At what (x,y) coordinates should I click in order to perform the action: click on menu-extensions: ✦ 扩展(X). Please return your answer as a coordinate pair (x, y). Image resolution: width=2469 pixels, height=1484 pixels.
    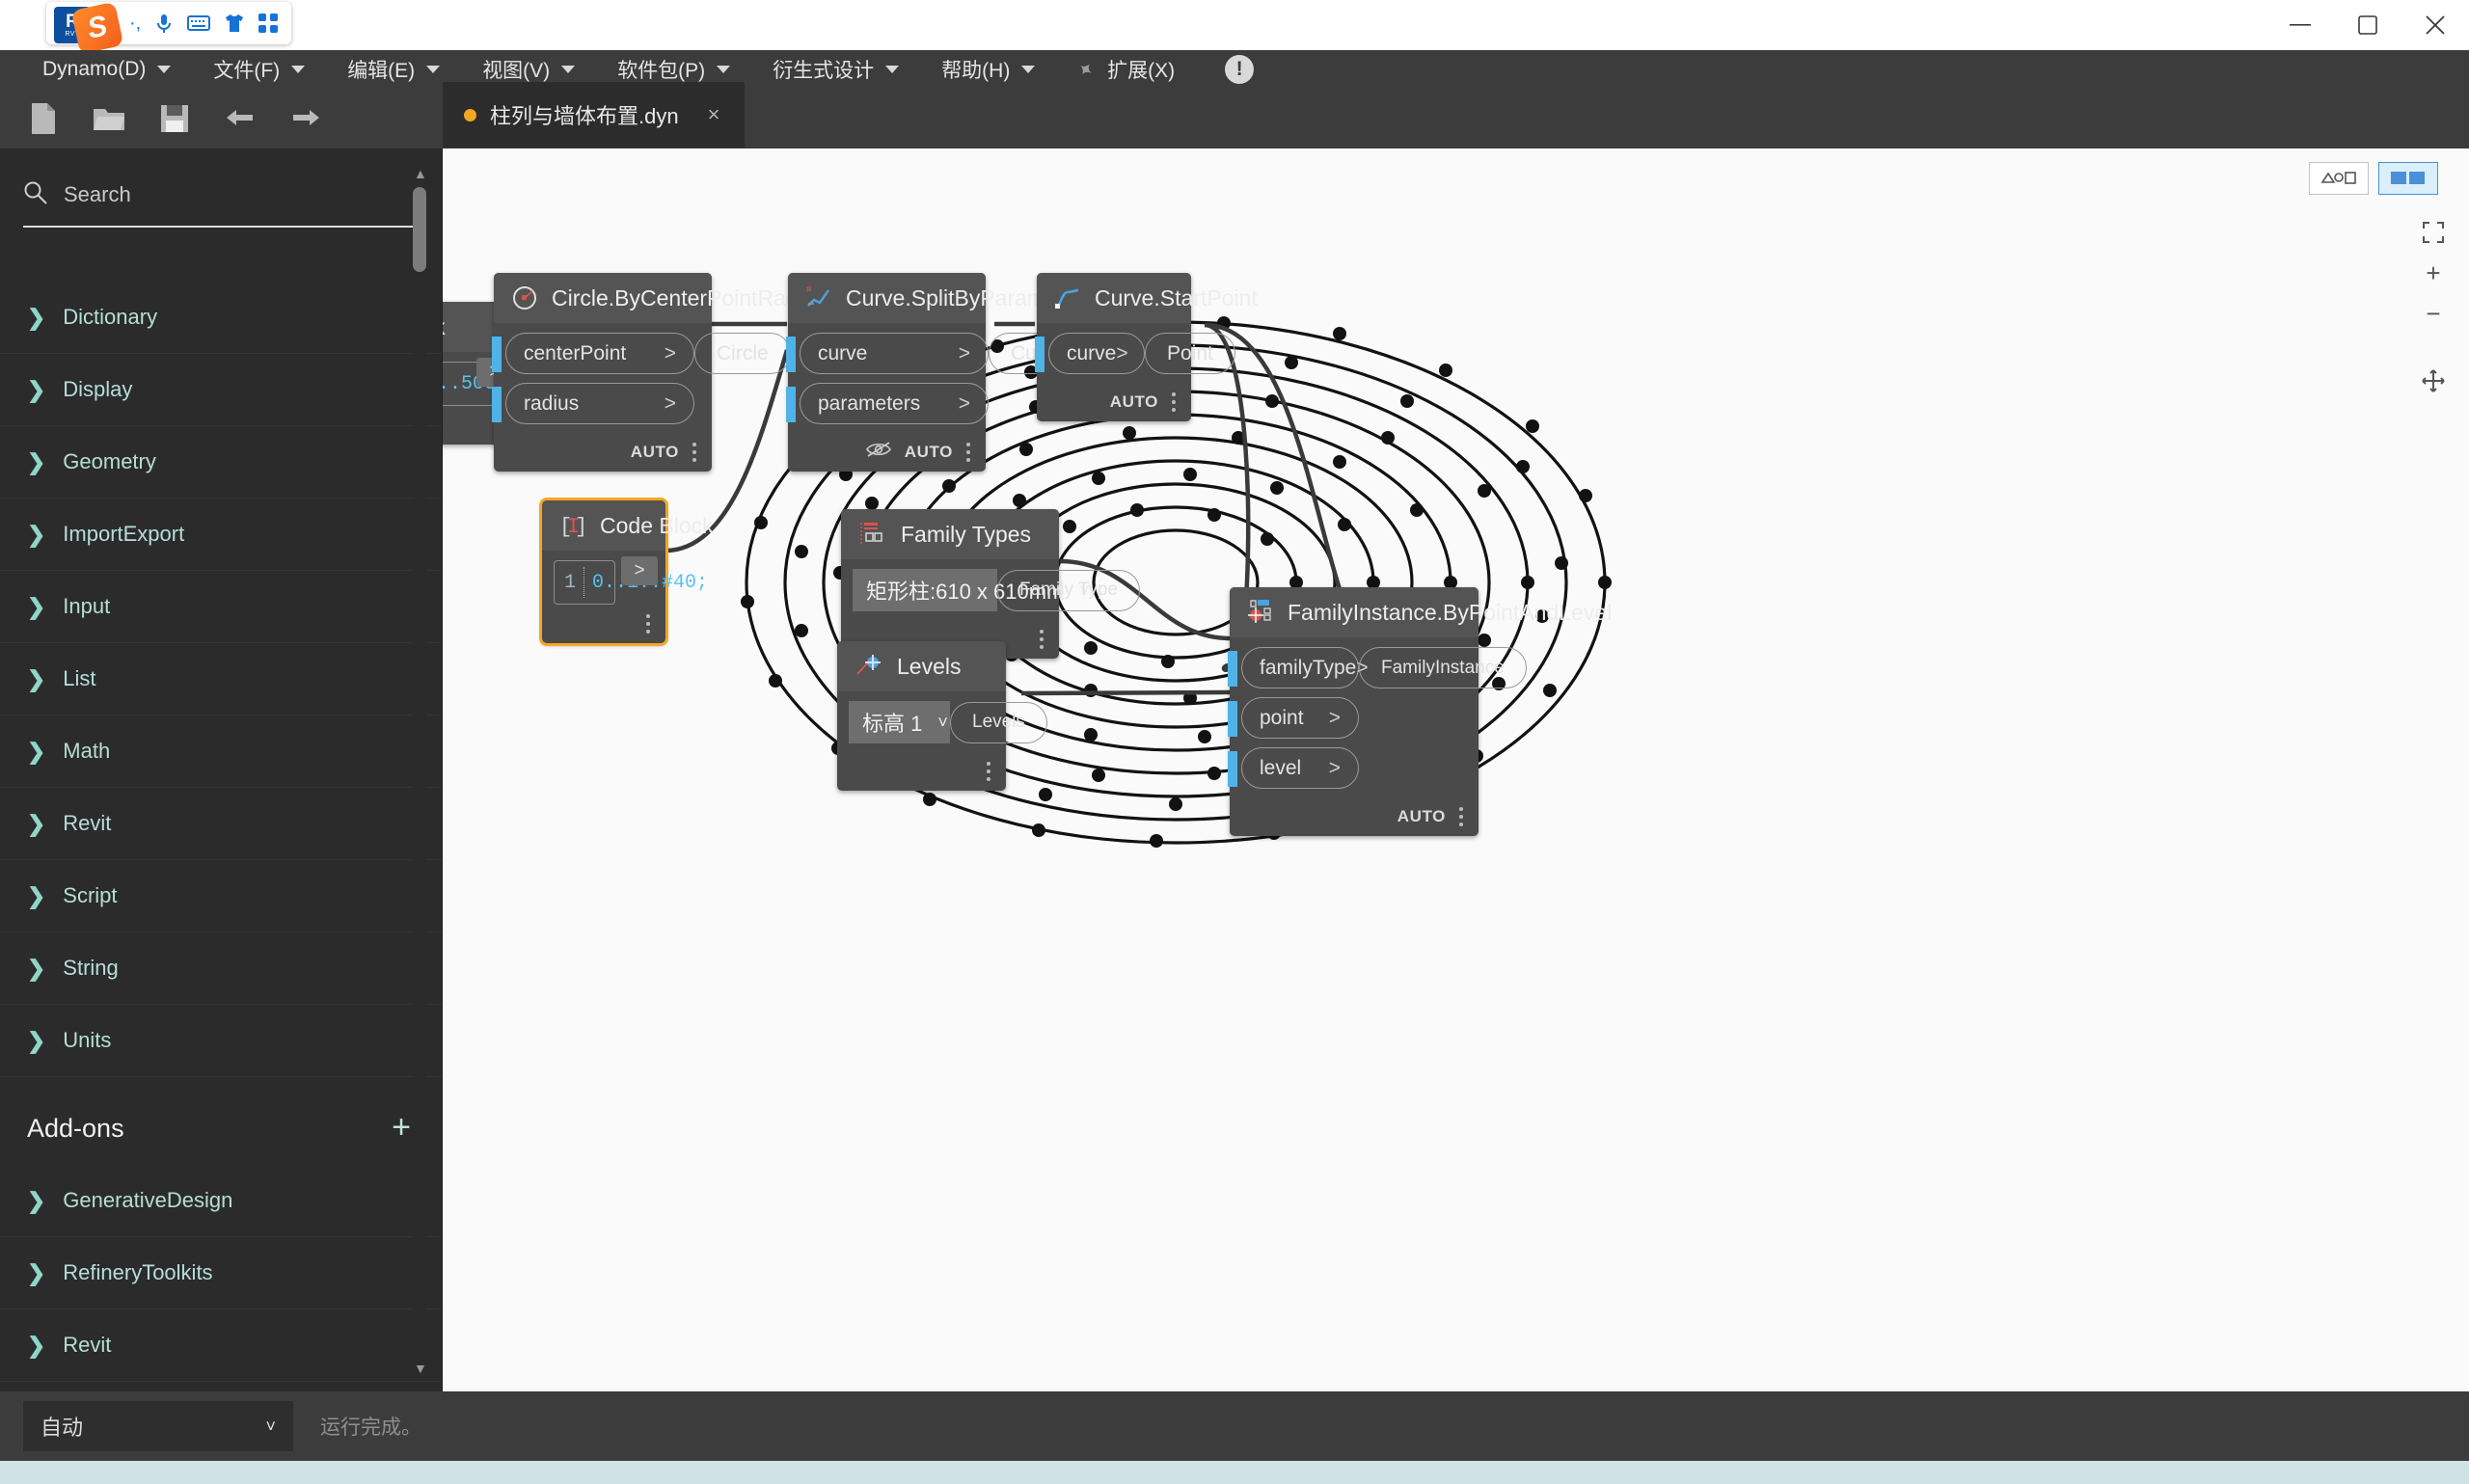
    Looking at the image, I should click on (1126, 69).